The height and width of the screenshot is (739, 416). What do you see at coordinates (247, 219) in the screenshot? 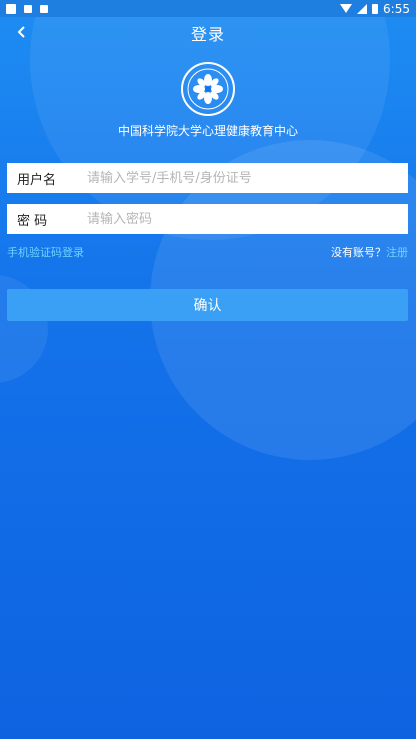
I see `password-input` at bounding box center [247, 219].